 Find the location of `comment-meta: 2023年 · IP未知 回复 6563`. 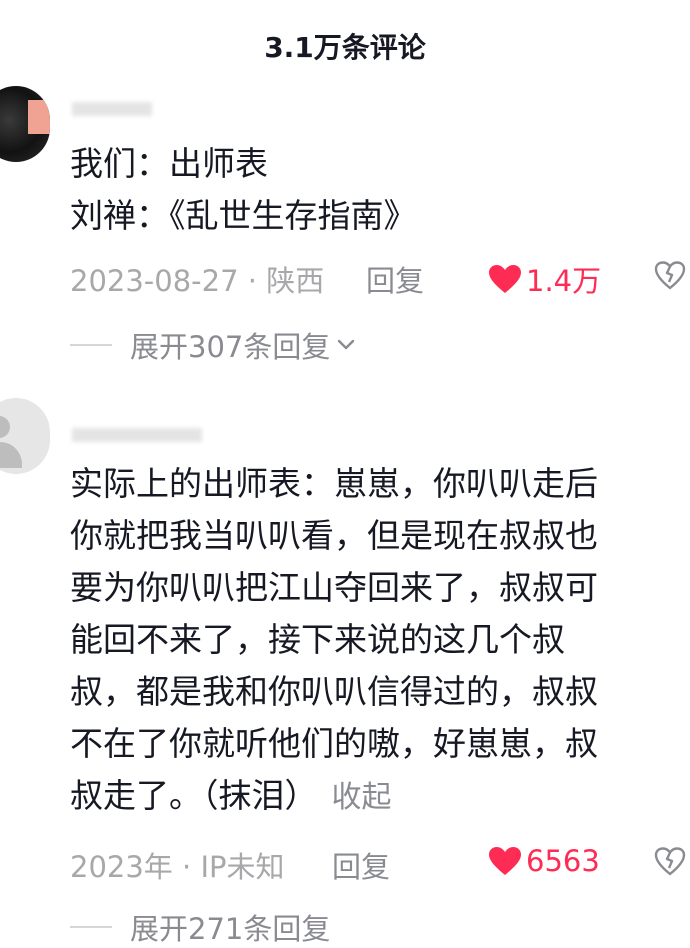

comment-meta: 2023年 · IP未知 回复 6563 is located at coordinates (380, 864).